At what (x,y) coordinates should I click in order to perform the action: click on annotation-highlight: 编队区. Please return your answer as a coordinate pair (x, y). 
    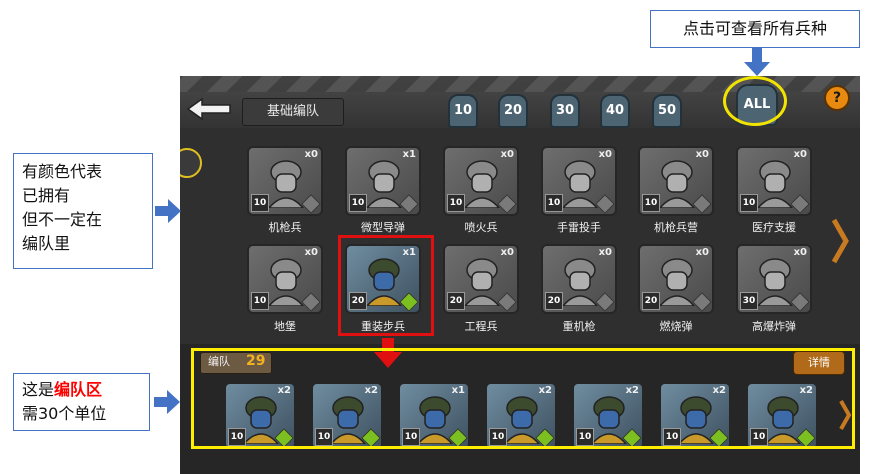
    Looking at the image, I should click on (78, 389).